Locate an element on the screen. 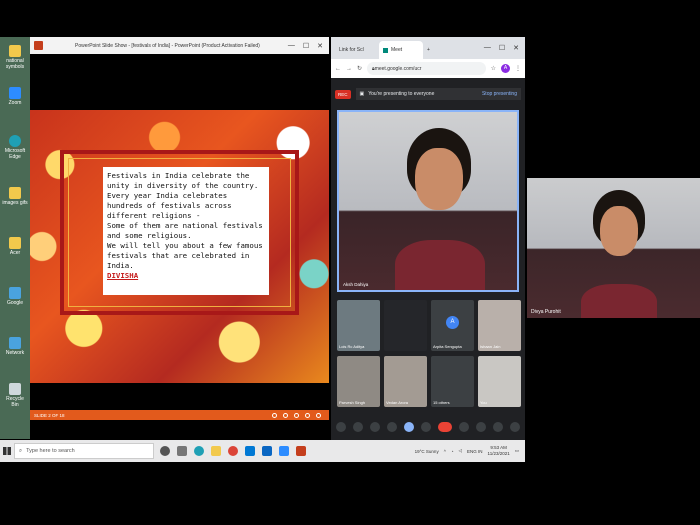  recording-badge: REC is located at coordinates (343, 94).